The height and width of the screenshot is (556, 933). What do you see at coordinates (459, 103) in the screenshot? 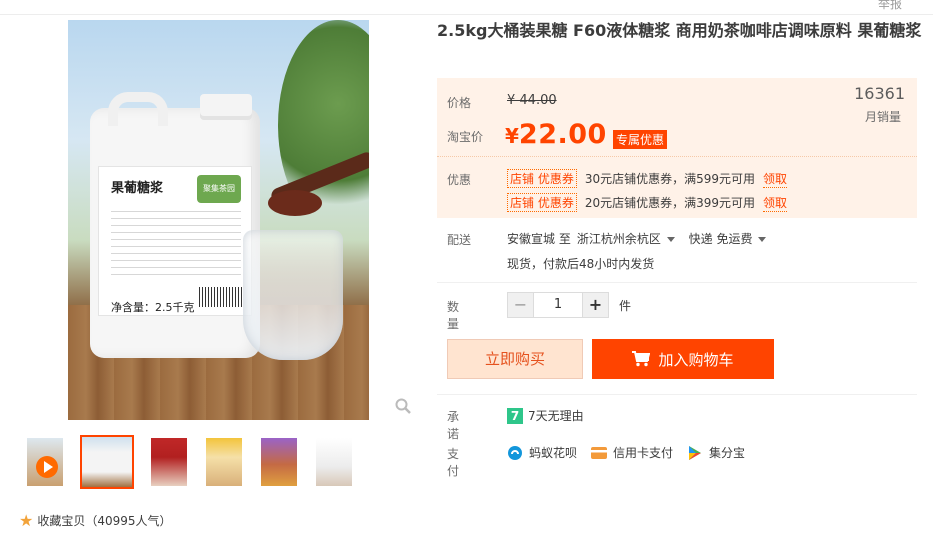
I see `price-label: 价格` at bounding box center [459, 103].